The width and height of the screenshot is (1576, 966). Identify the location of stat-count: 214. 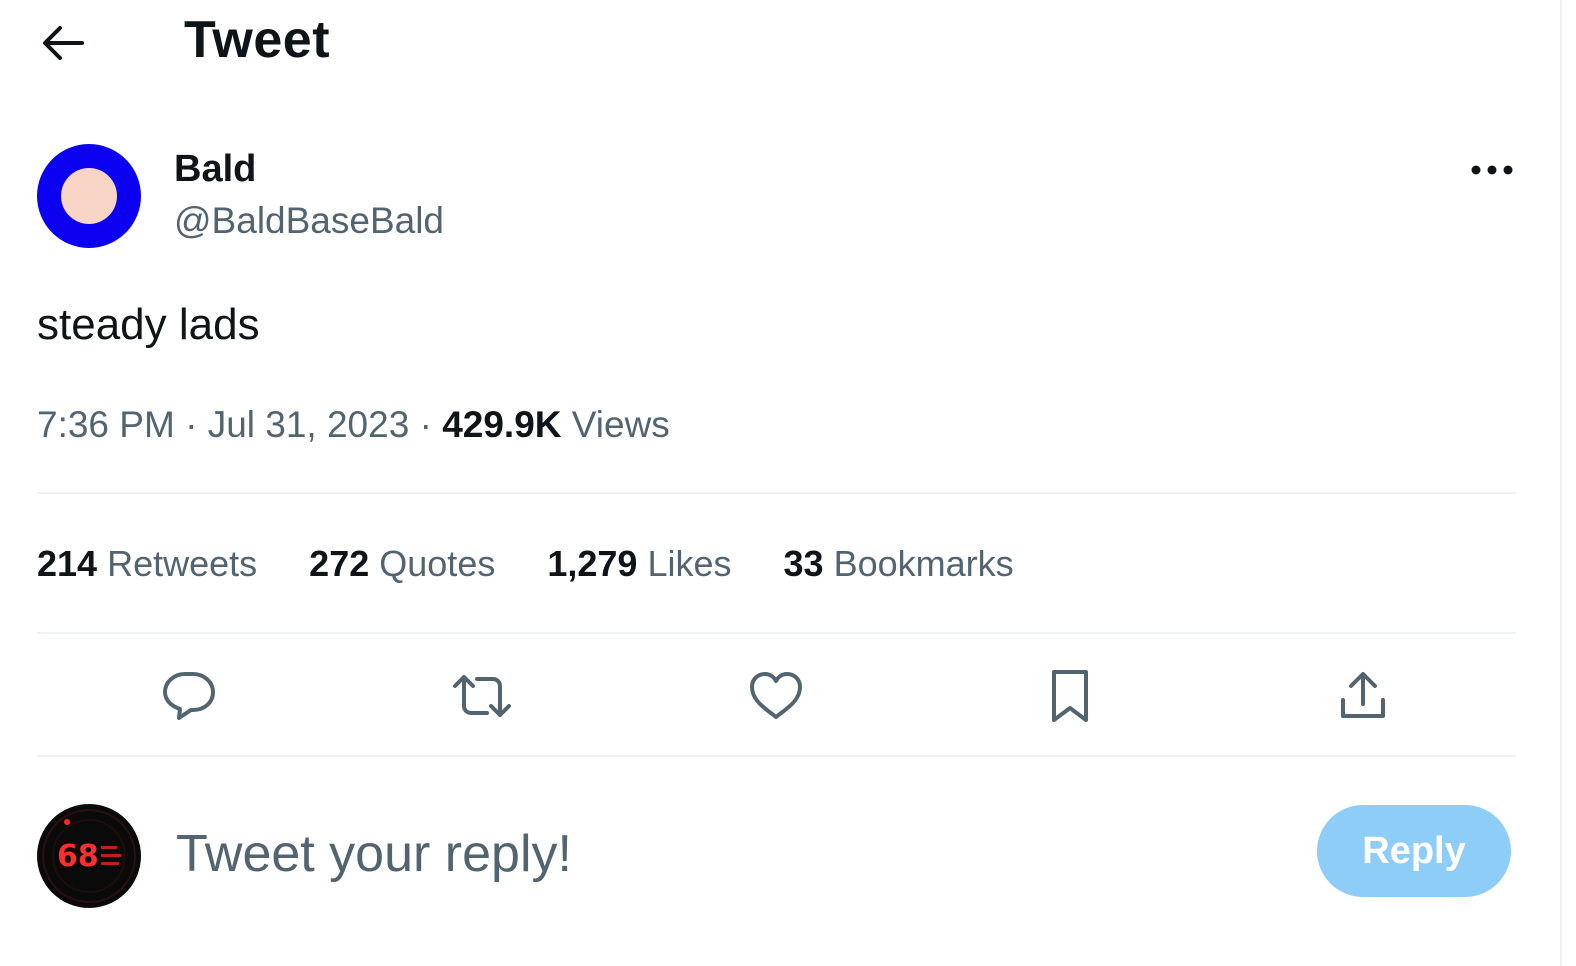
(67, 563).